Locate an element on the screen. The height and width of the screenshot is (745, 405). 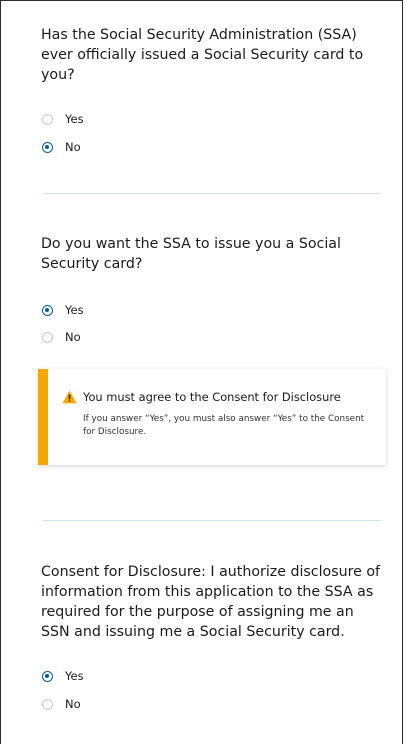
radio-q3-no is located at coordinates (47, 704).